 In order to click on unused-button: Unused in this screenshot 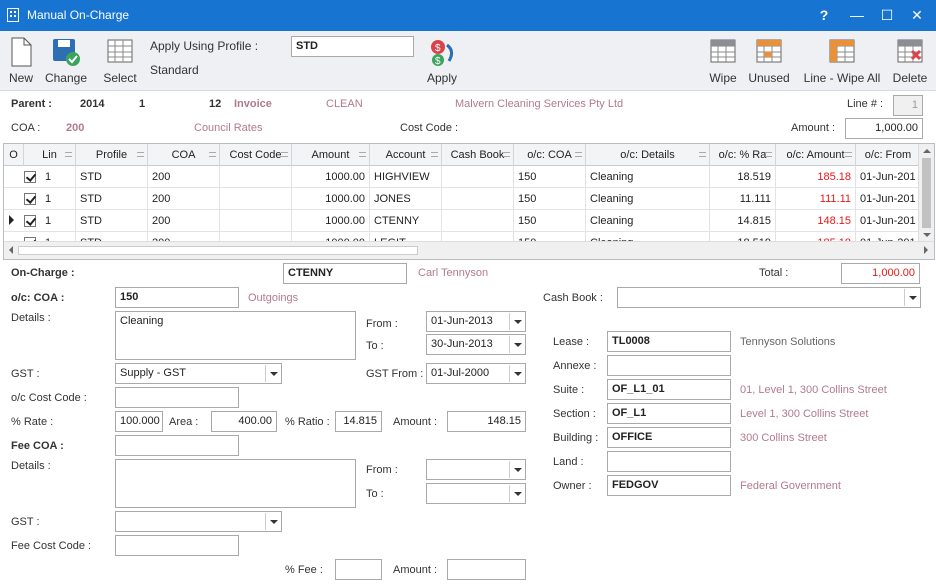, I will do `click(769, 60)`.